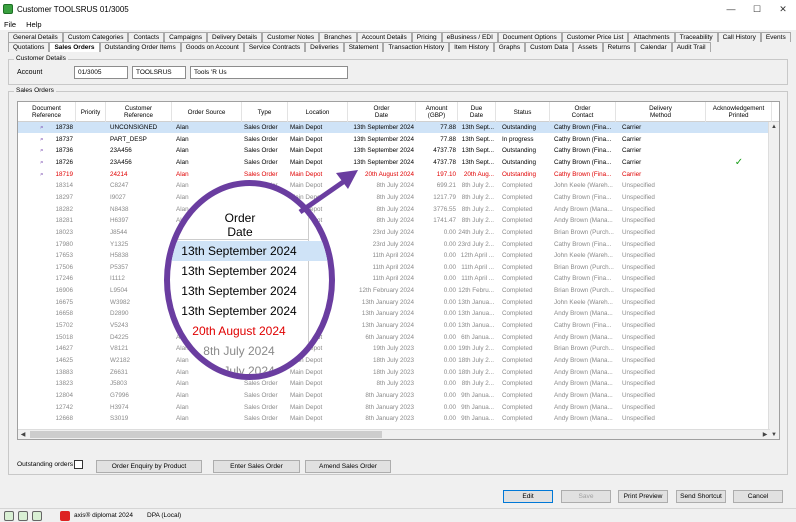  I want to click on status-bar: axis® diplomat 2024 DPA (Local), so click(398, 515).